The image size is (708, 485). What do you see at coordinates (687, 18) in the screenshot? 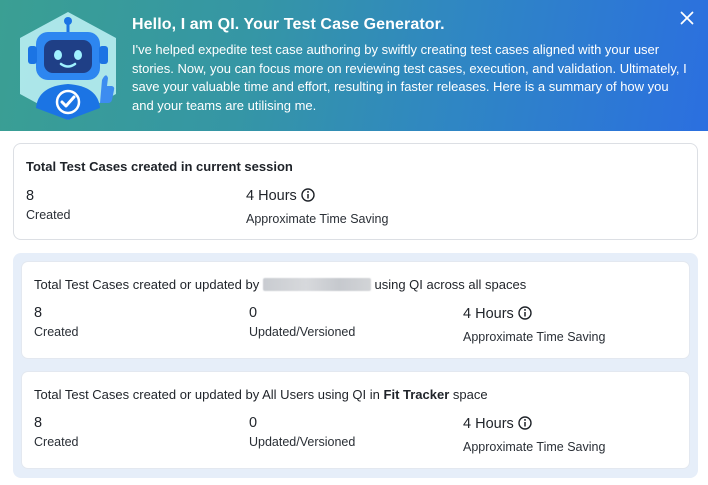
I see `close-icon` at bounding box center [687, 18].